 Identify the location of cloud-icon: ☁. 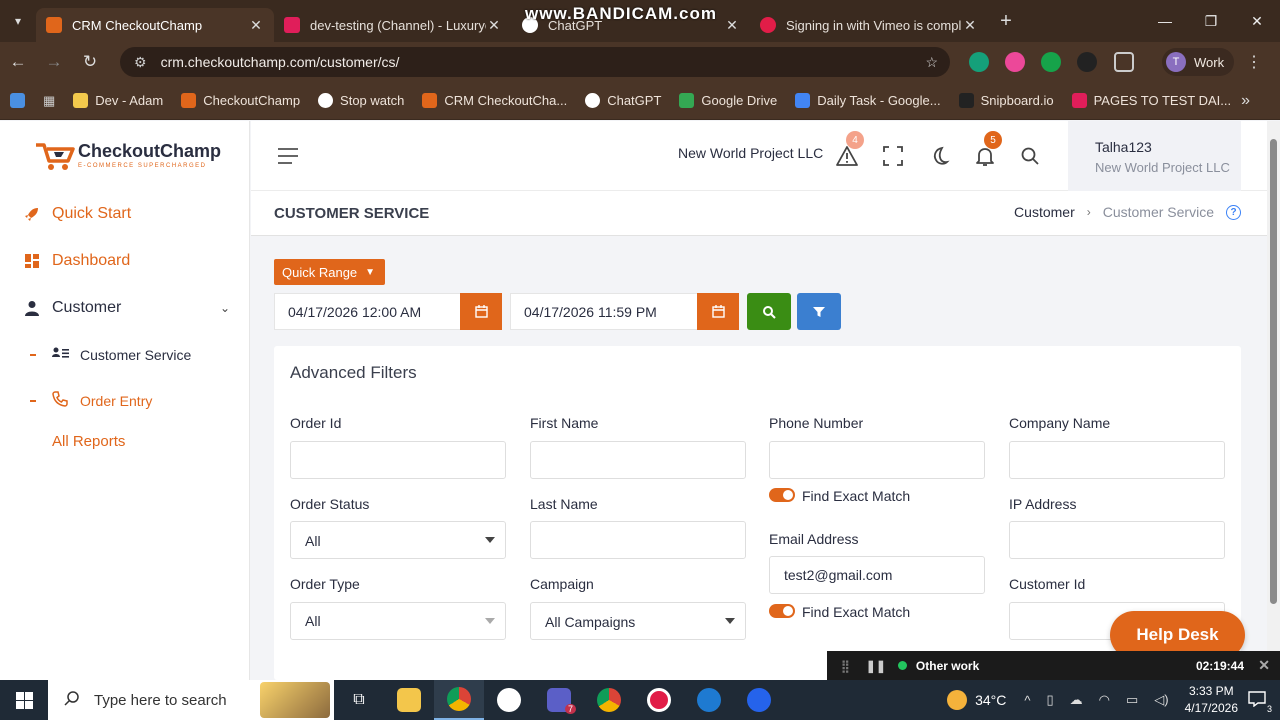
(1076, 700).